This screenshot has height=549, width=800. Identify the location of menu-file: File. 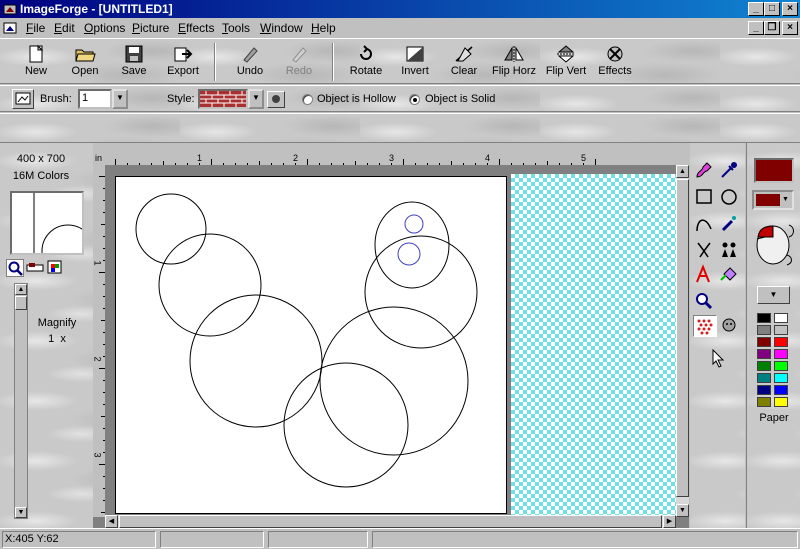
(35, 28).